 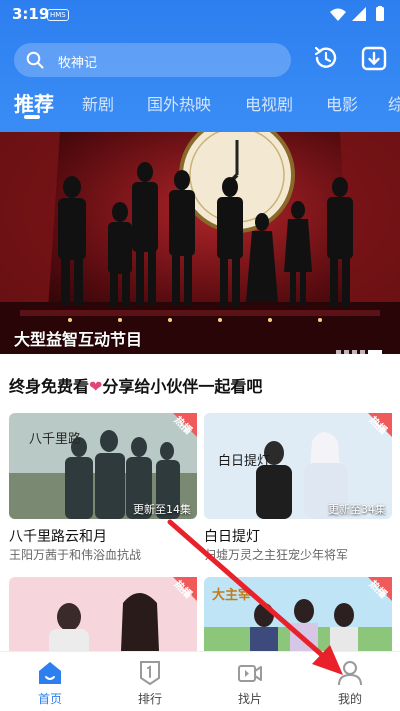 What do you see at coordinates (269, 103) in the screenshot?
I see `tab-tv-series: 电视剧` at bounding box center [269, 103].